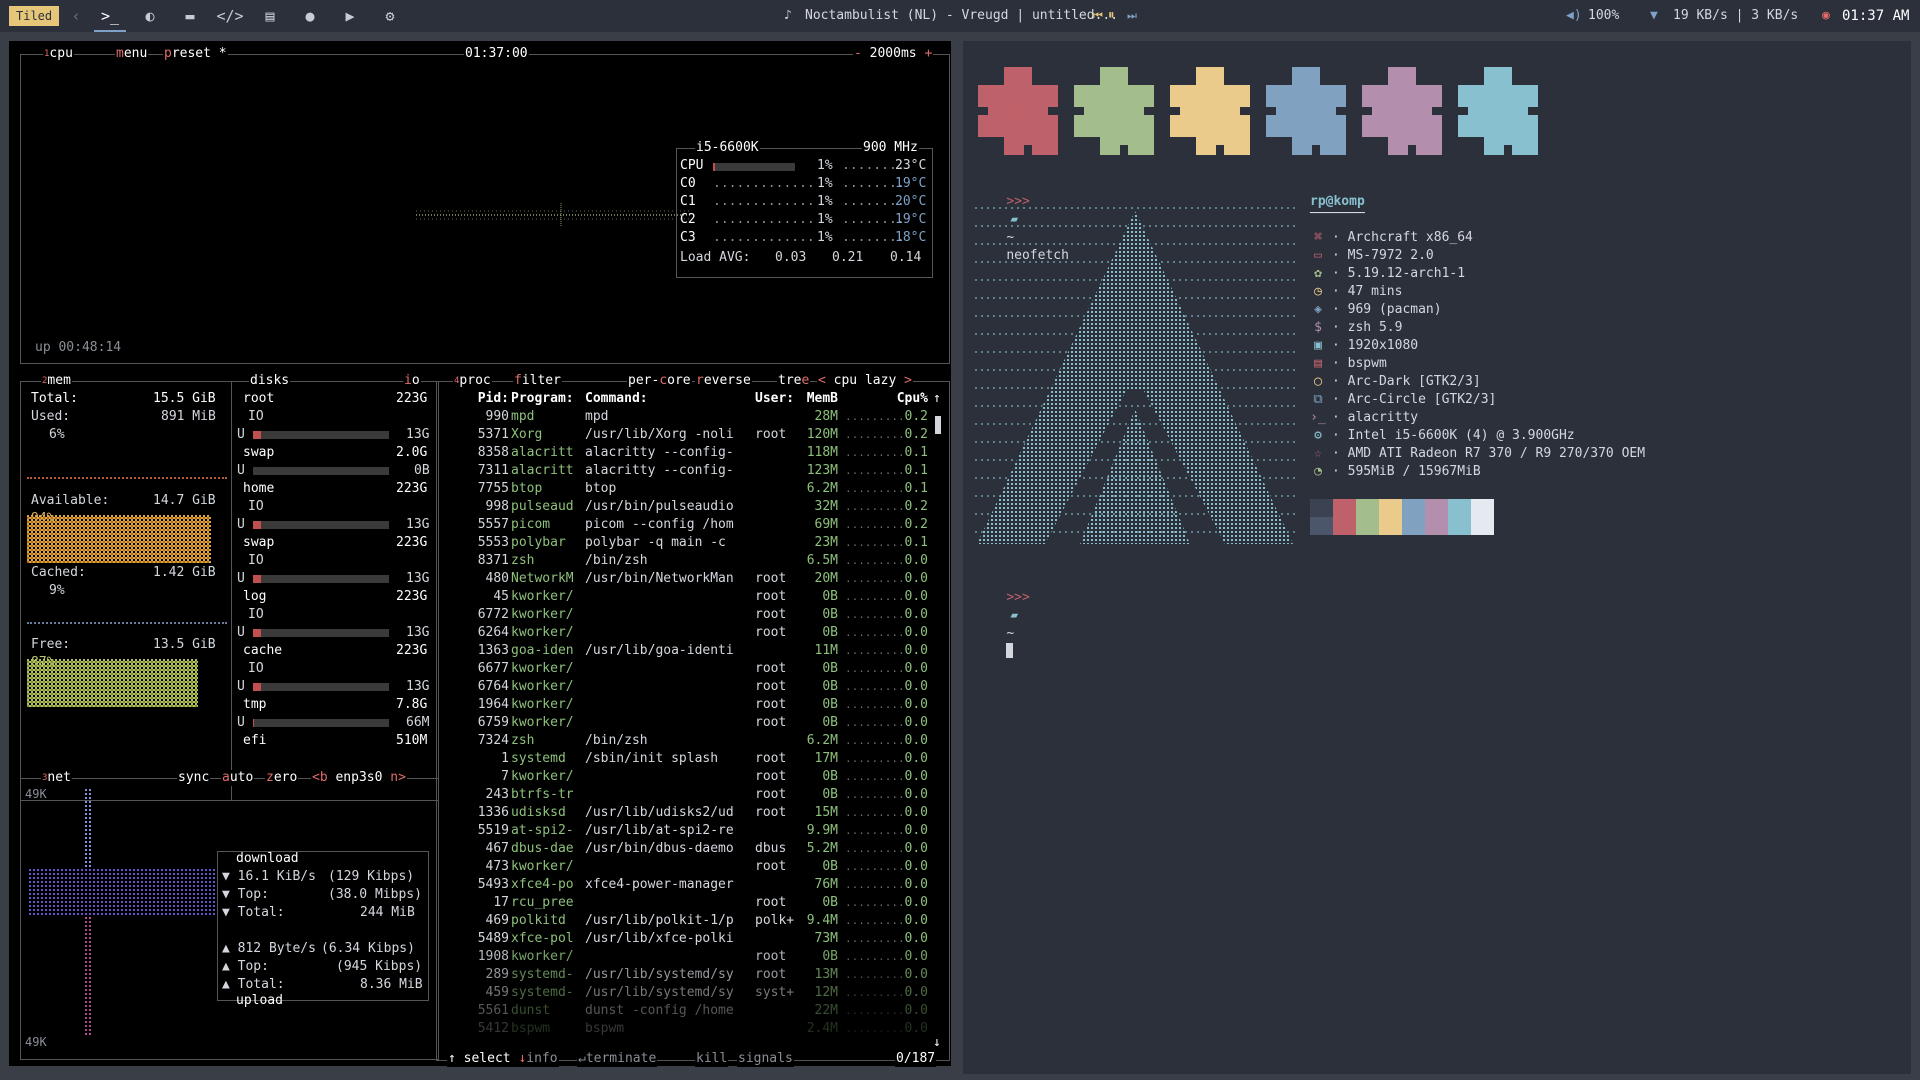 This screenshot has height=1080, width=1920. Describe the element at coordinates (1014, 615) in the screenshot. I see `folder-icon: ▰` at that location.